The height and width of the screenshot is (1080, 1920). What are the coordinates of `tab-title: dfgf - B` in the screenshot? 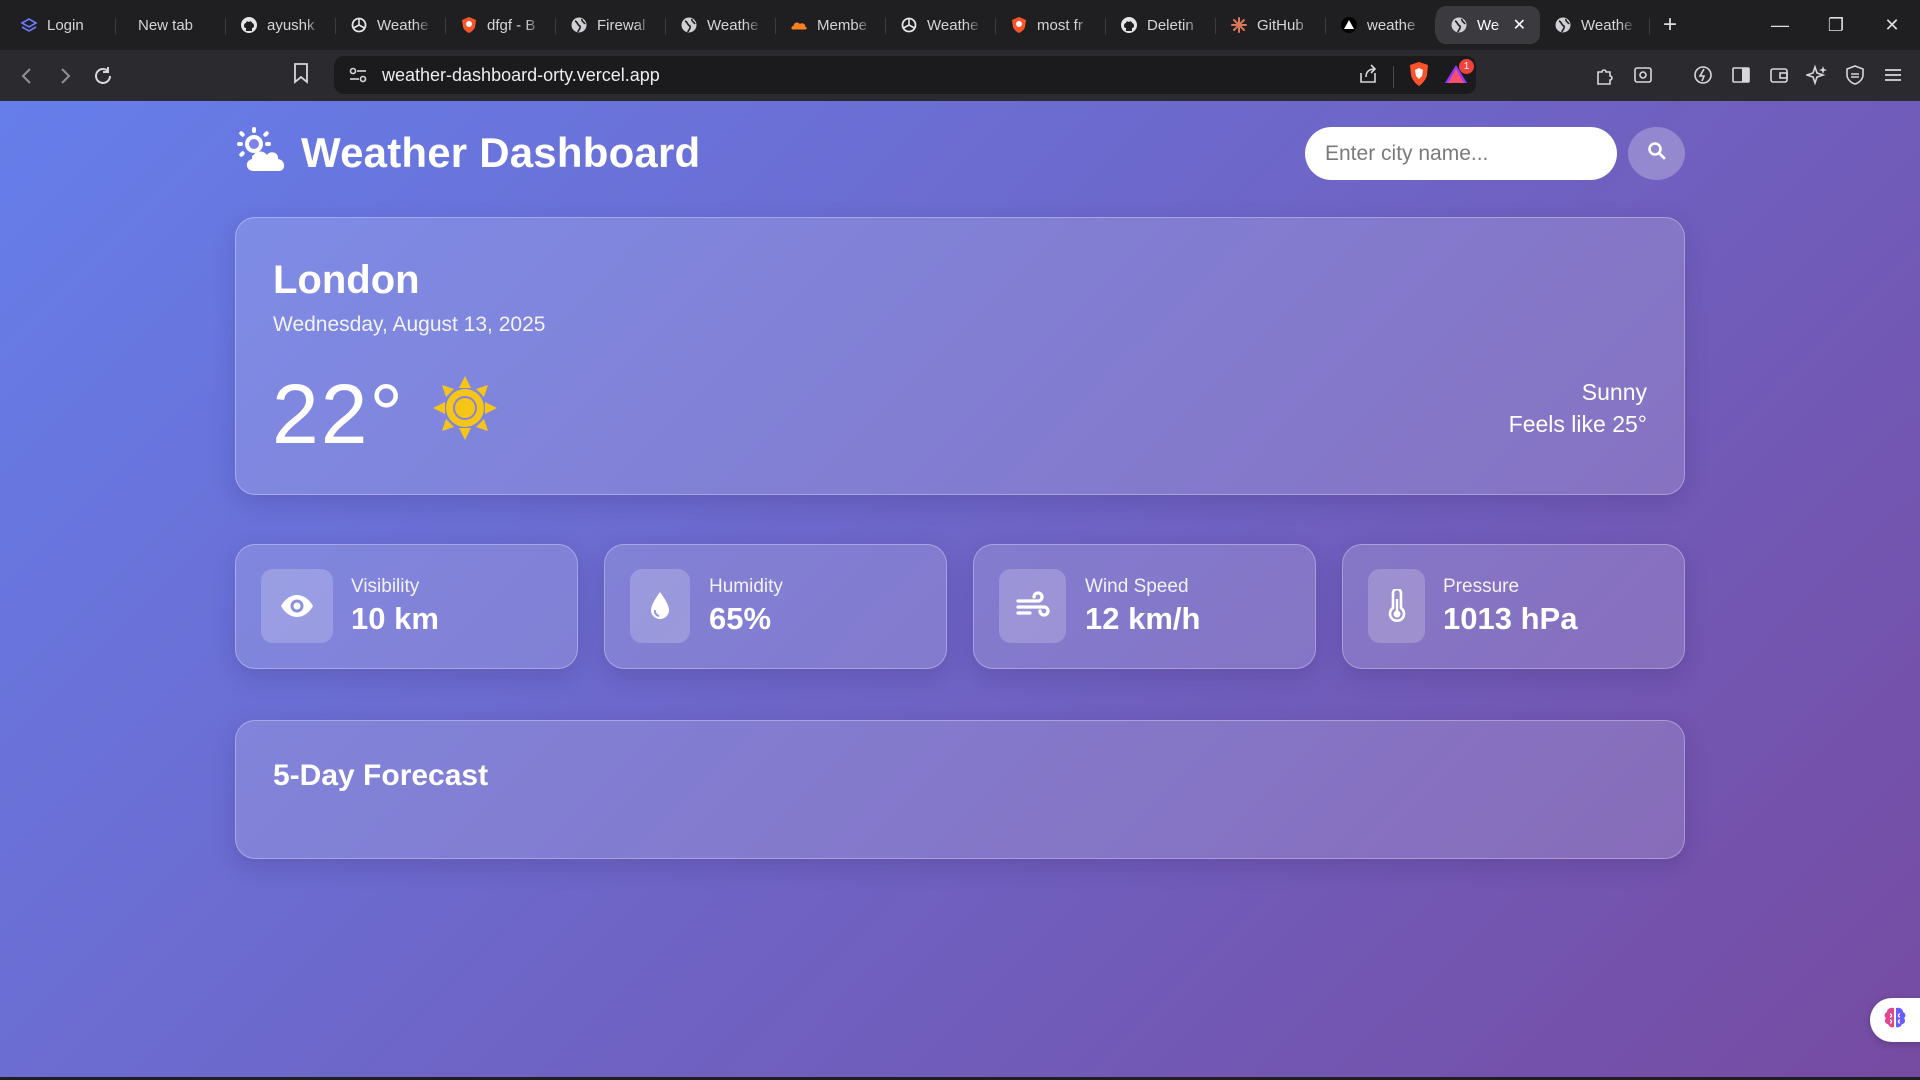 It's located at (511, 25).